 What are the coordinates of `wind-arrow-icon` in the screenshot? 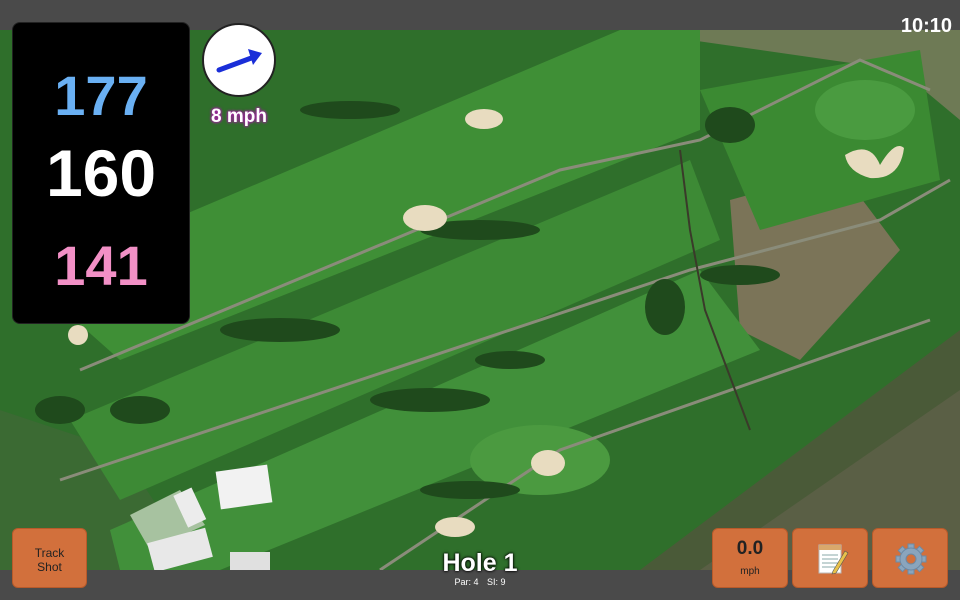 It's located at (239, 61).